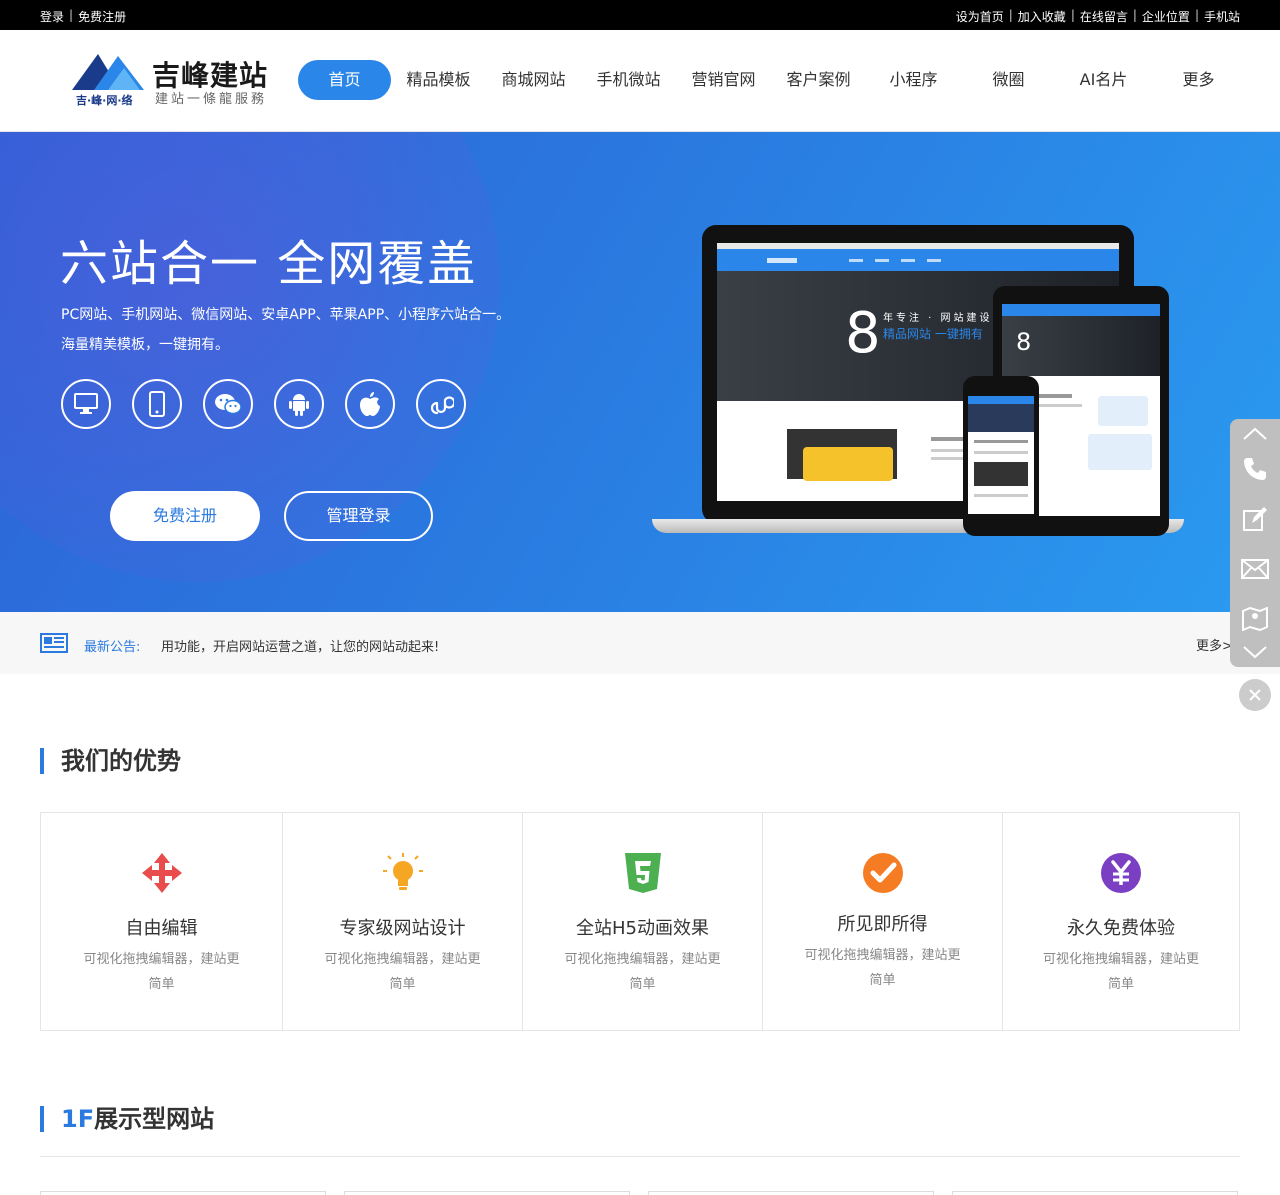  Describe the element at coordinates (286, 315) in the screenshot. I see `banner-desc-line: PC网站、手机网站、微信网站、安卓APP、苹果APP、小程序六站合一。` at that location.